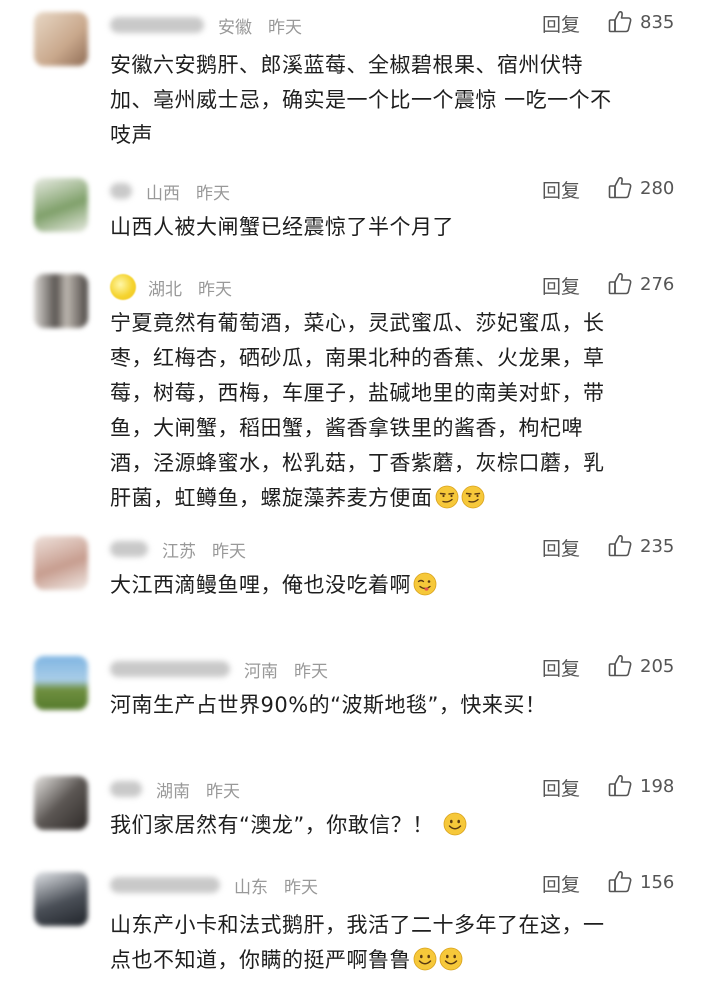  I want to click on region-label: 山西, so click(163, 193).